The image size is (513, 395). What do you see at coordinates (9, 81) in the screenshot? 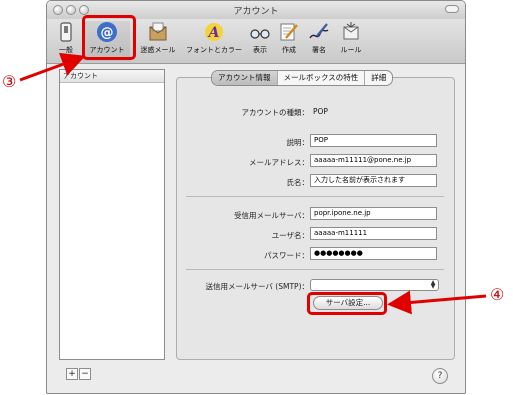
I see `step-3-marker: ③` at bounding box center [9, 81].